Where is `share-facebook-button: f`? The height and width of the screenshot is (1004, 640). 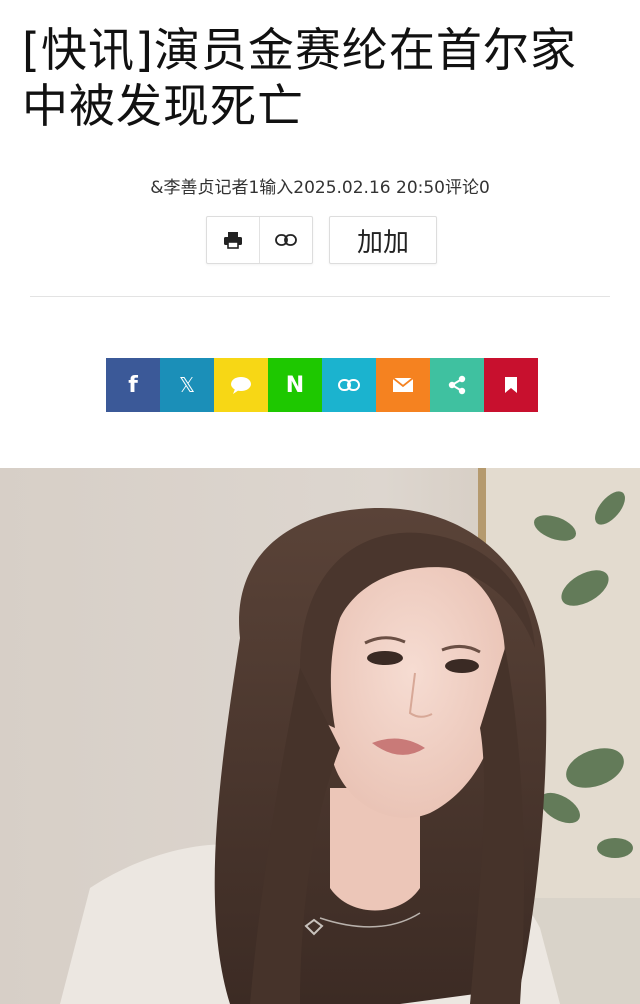
share-facebook-button: f is located at coordinates (133, 385).